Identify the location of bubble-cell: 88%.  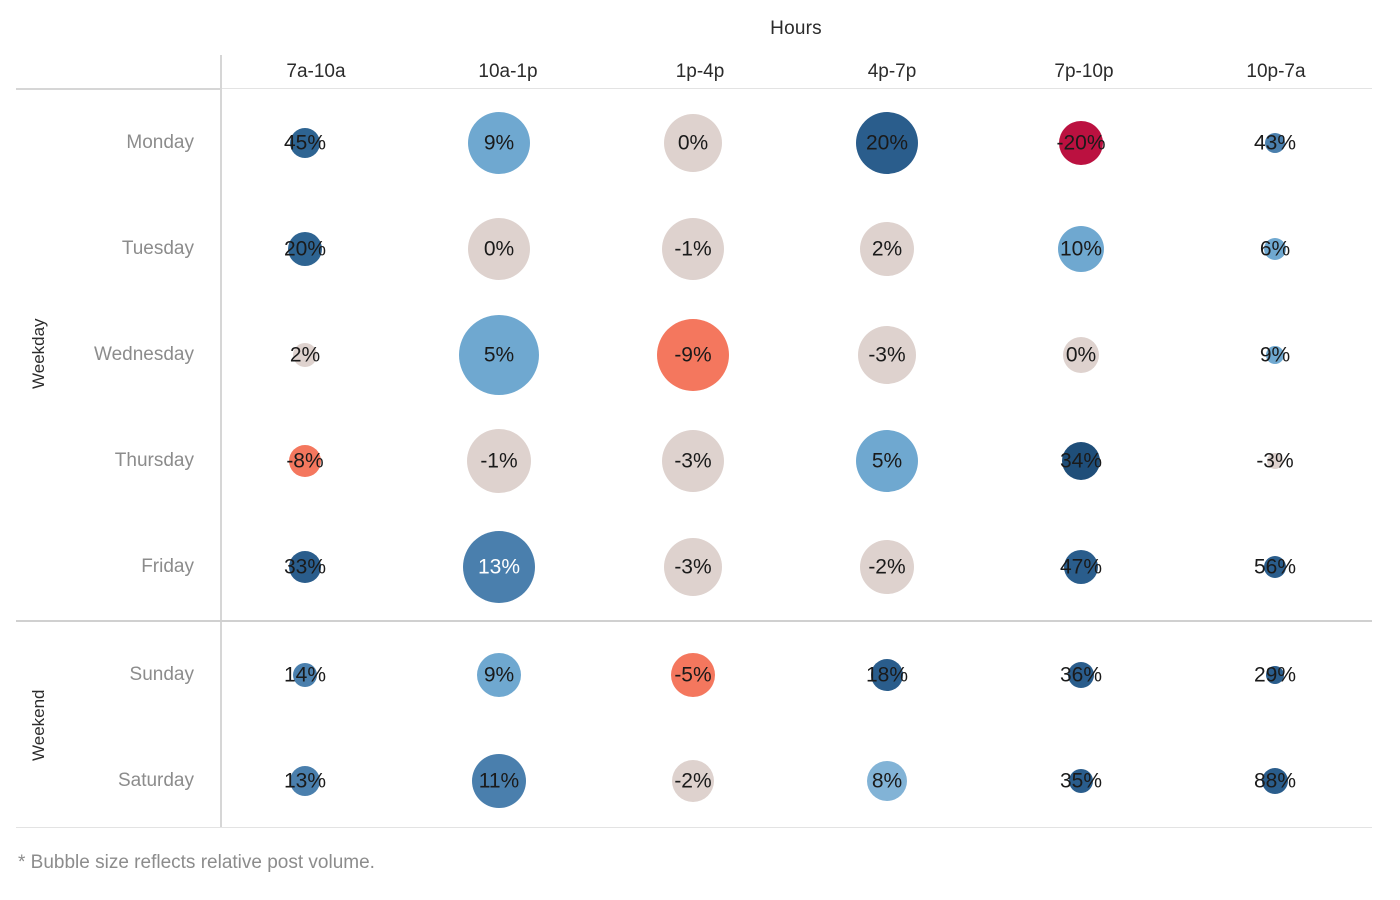
(1275, 781).